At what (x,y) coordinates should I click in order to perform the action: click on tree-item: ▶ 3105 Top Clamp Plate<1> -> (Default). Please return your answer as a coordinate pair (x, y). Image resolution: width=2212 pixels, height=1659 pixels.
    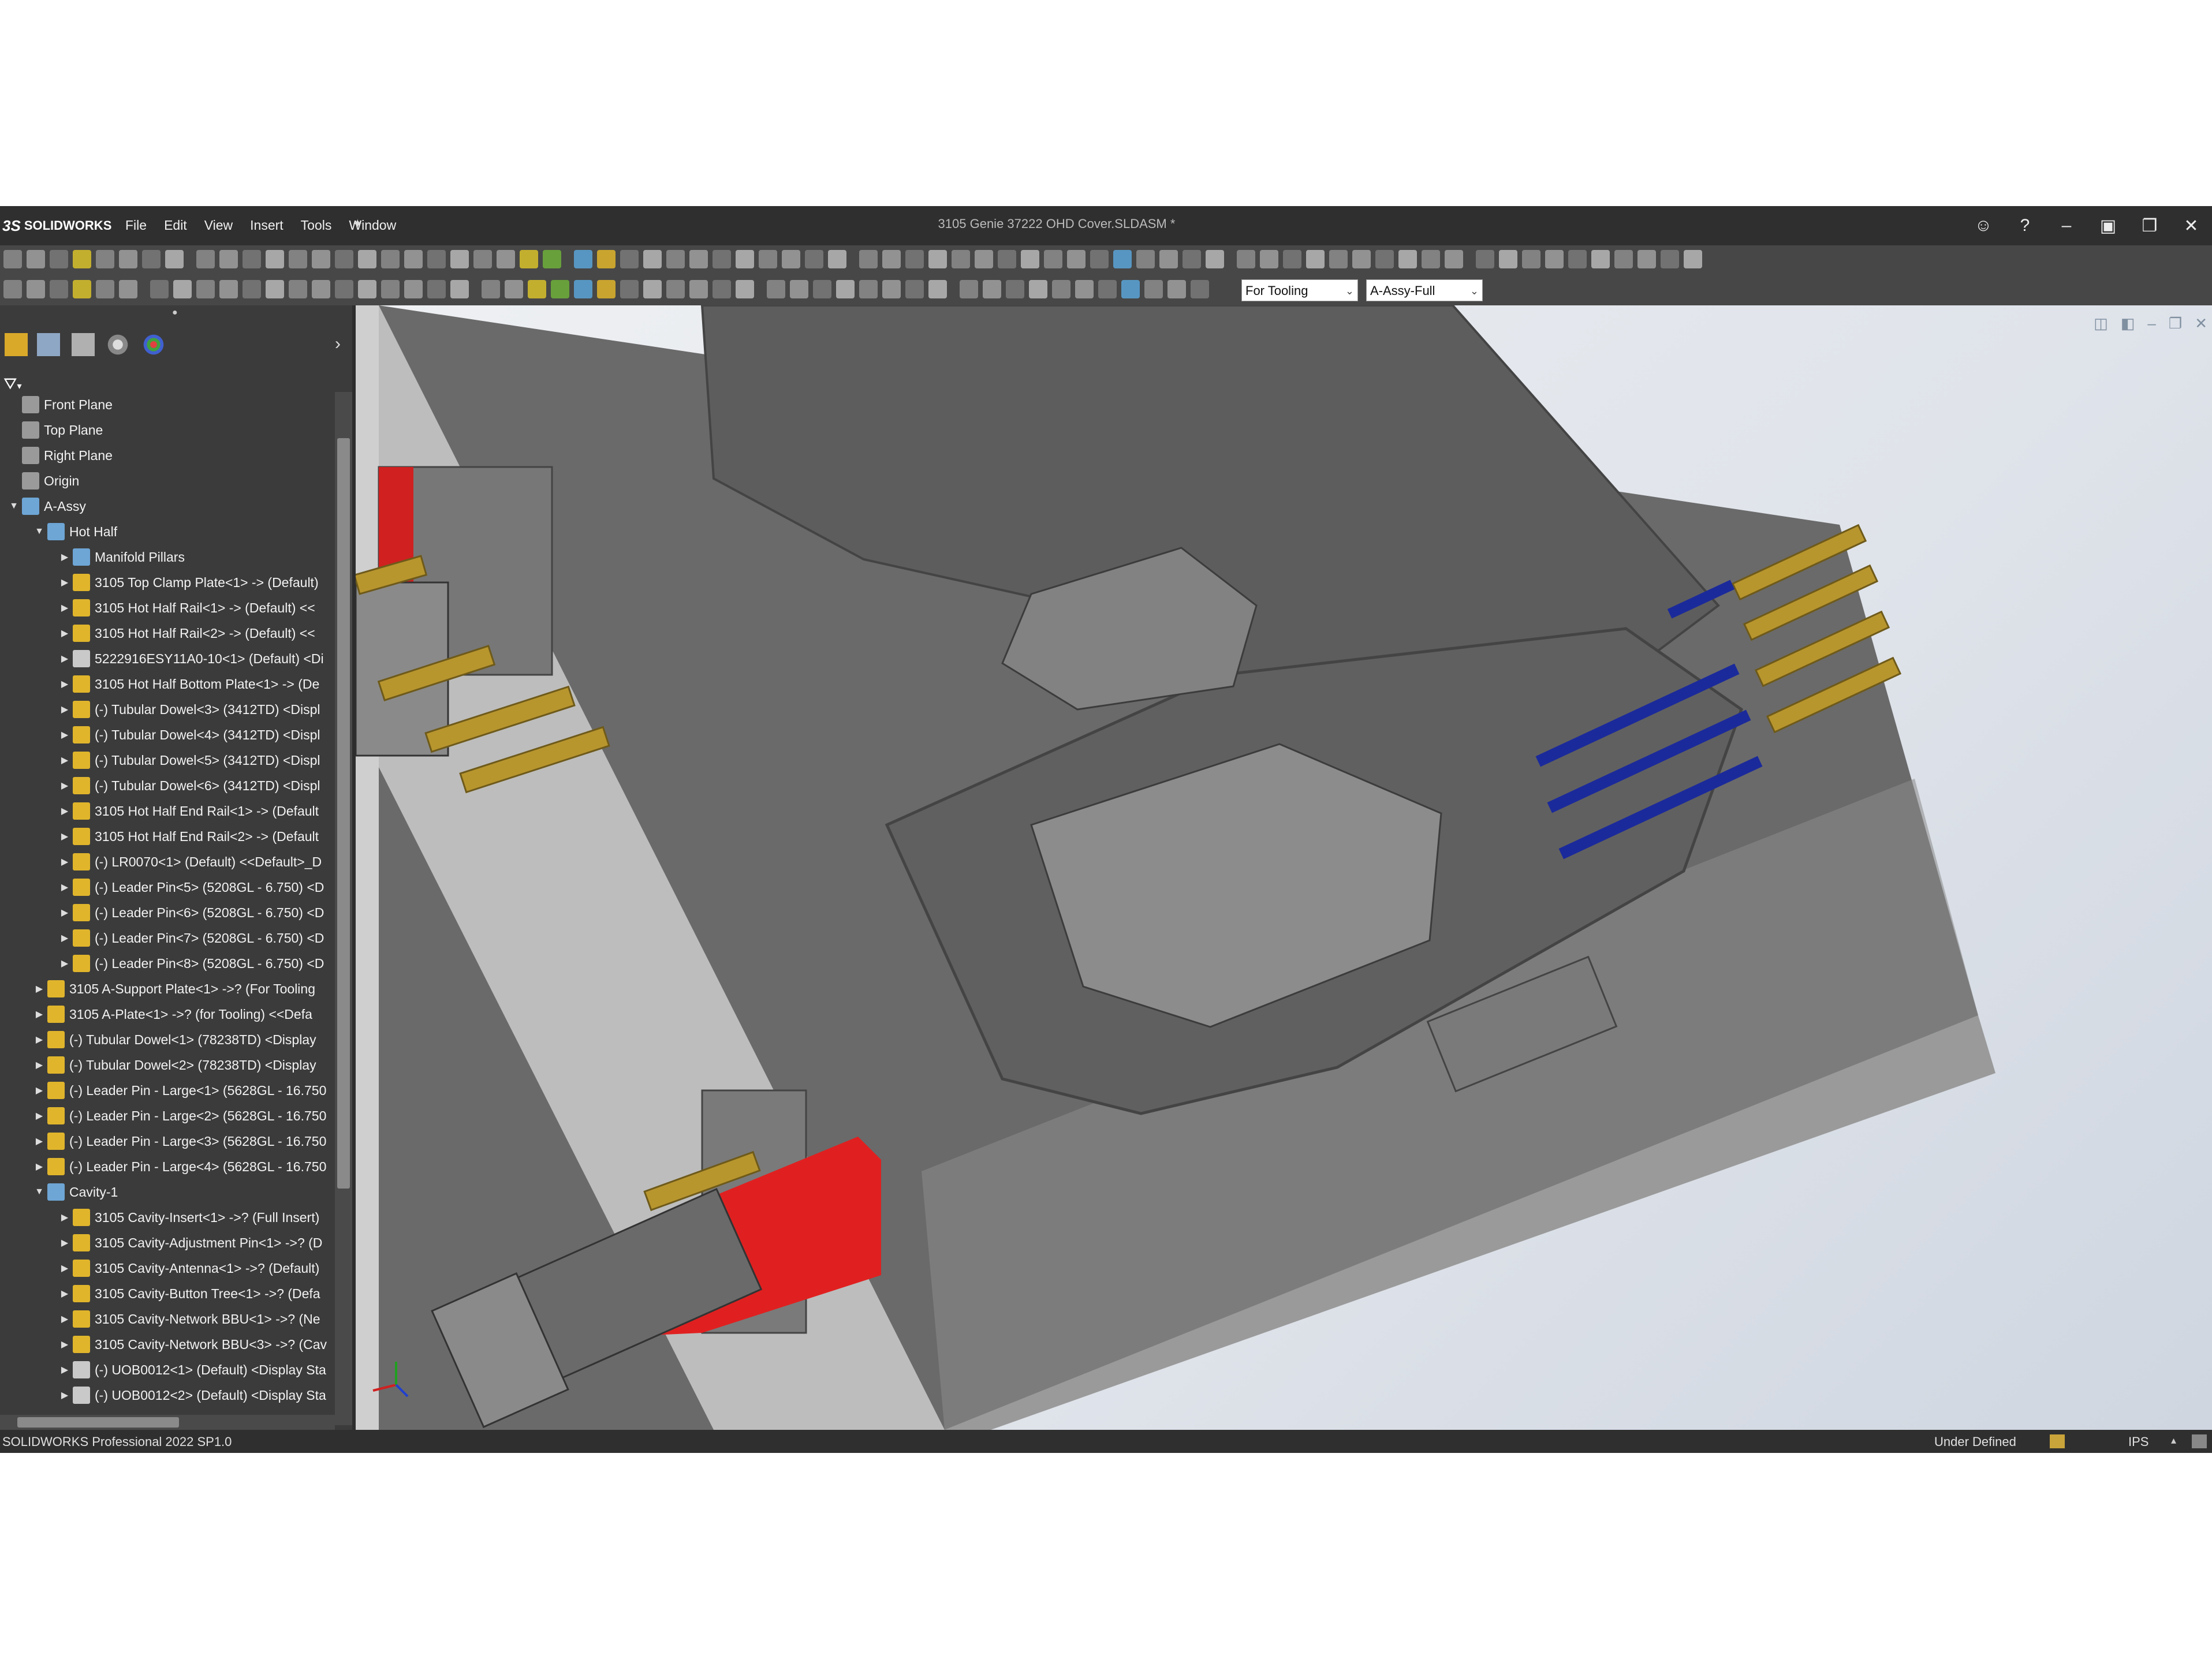
    Looking at the image, I should click on (167, 583).